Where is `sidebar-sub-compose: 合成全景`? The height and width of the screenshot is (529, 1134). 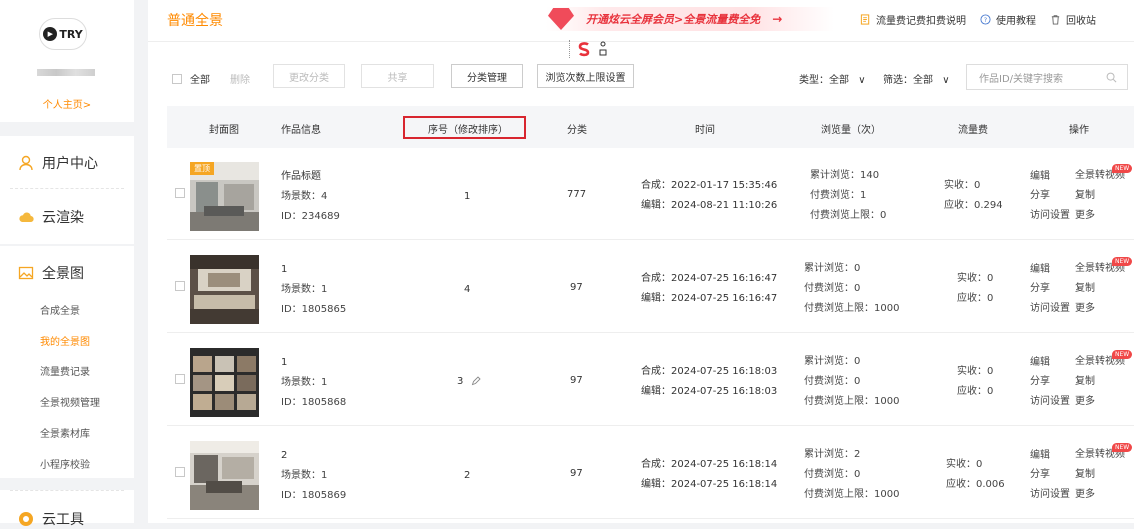
sidebar-sub-compose: 合成全景 is located at coordinates (60, 309).